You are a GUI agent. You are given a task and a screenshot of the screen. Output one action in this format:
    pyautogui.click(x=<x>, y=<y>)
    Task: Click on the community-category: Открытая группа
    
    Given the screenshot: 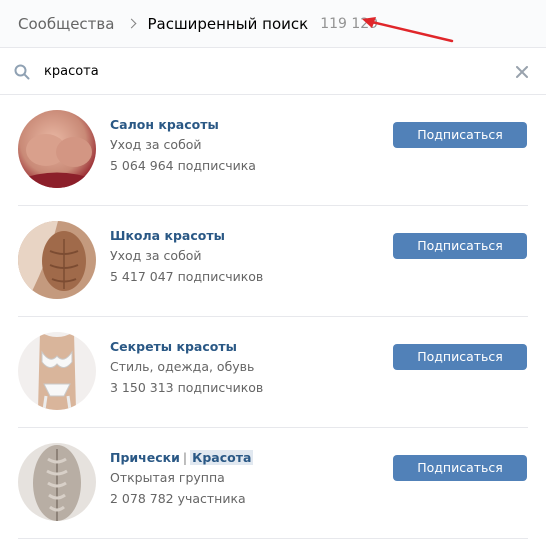 What is the action you would take?
    pyautogui.click(x=167, y=477)
    